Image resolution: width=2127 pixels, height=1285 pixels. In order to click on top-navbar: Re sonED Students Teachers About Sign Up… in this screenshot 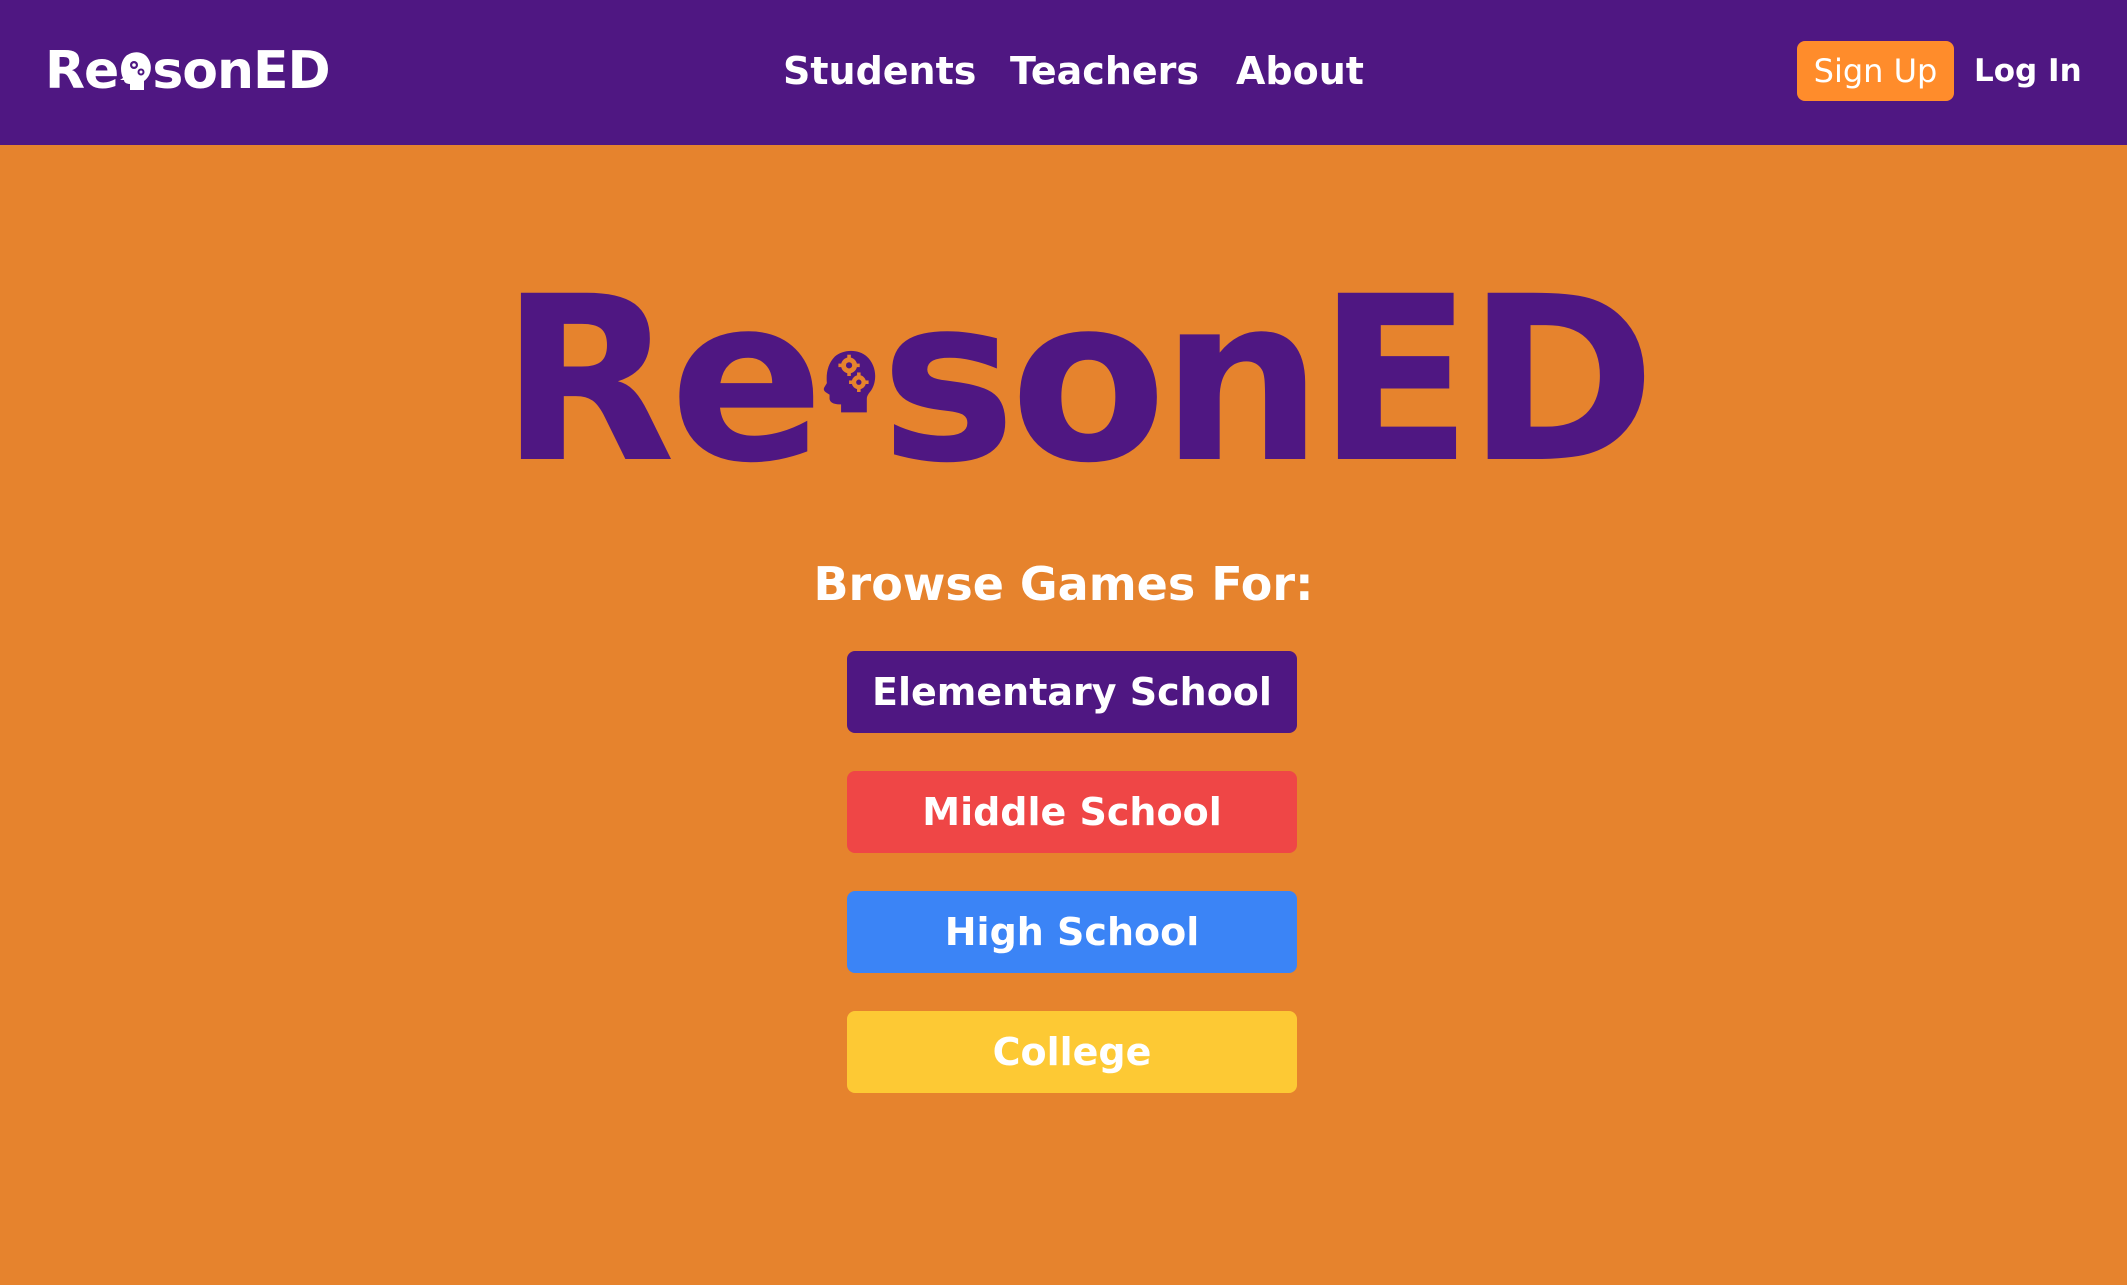, I will do `click(1063, 72)`.